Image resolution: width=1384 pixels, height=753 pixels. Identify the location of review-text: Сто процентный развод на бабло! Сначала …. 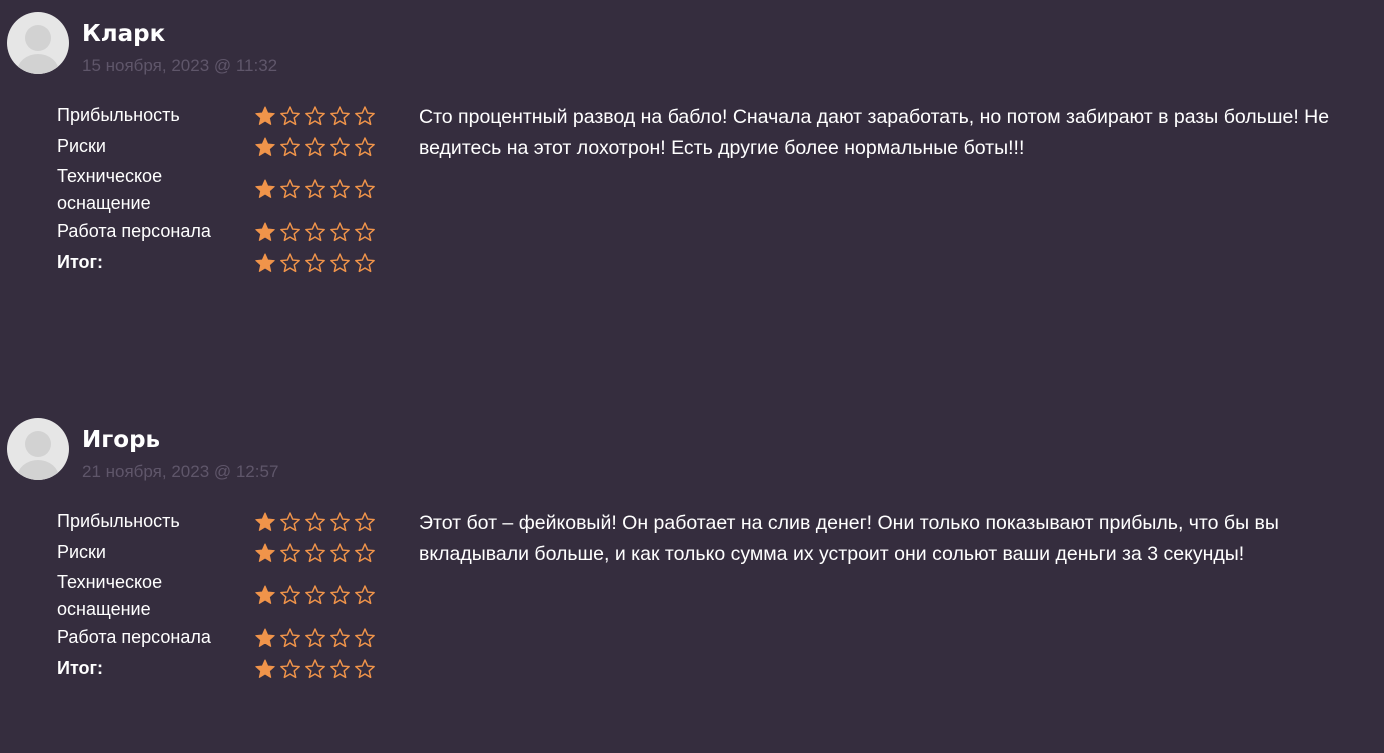
(874, 132).